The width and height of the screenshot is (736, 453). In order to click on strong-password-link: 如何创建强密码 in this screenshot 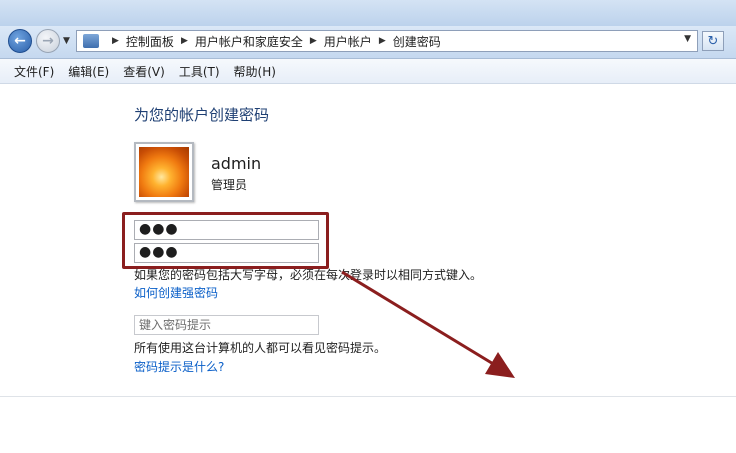, I will do `click(176, 292)`.